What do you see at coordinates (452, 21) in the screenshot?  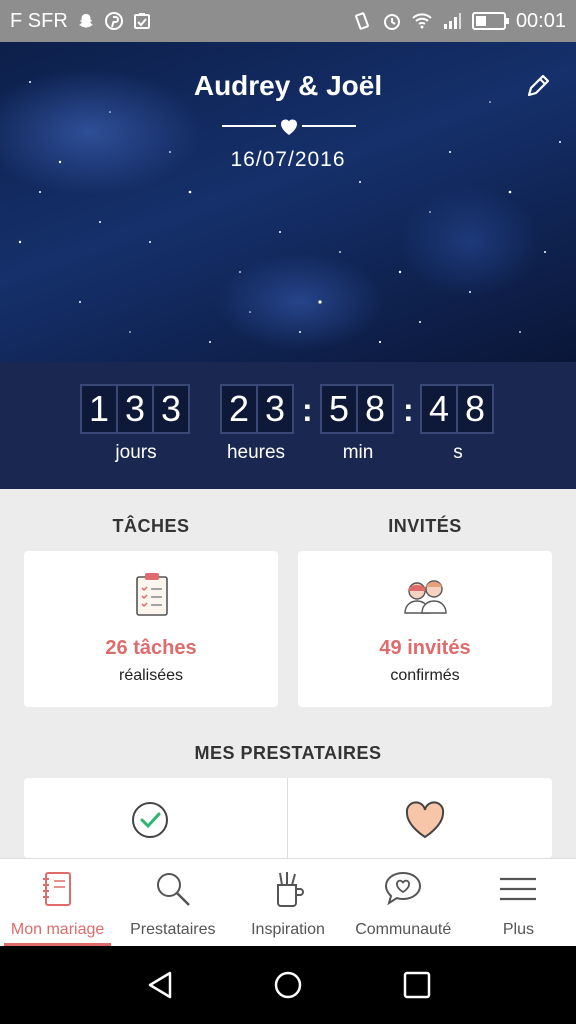 I see `signal-icon` at bounding box center [452, 21].